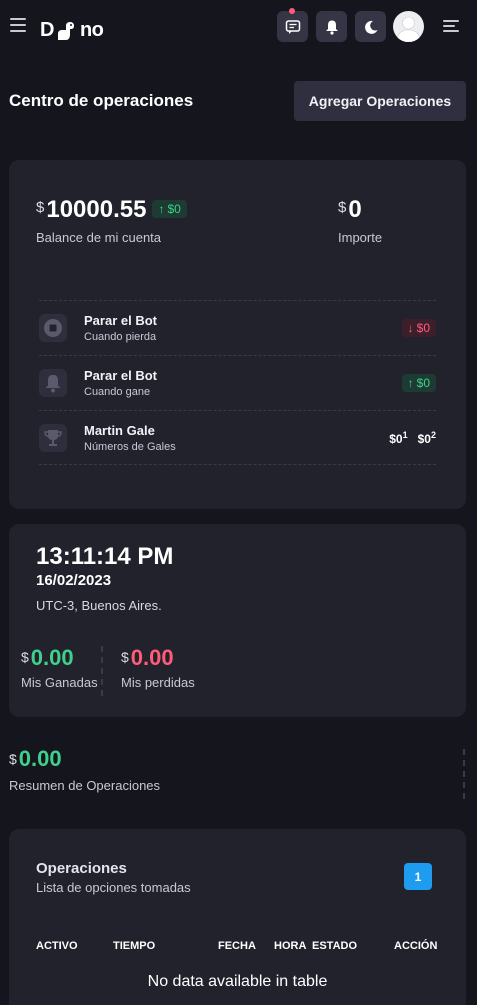  Describe the element at coordinates (415, 946) in the screenshot. I see `column-header-accion: ACCIÓN` at that location.